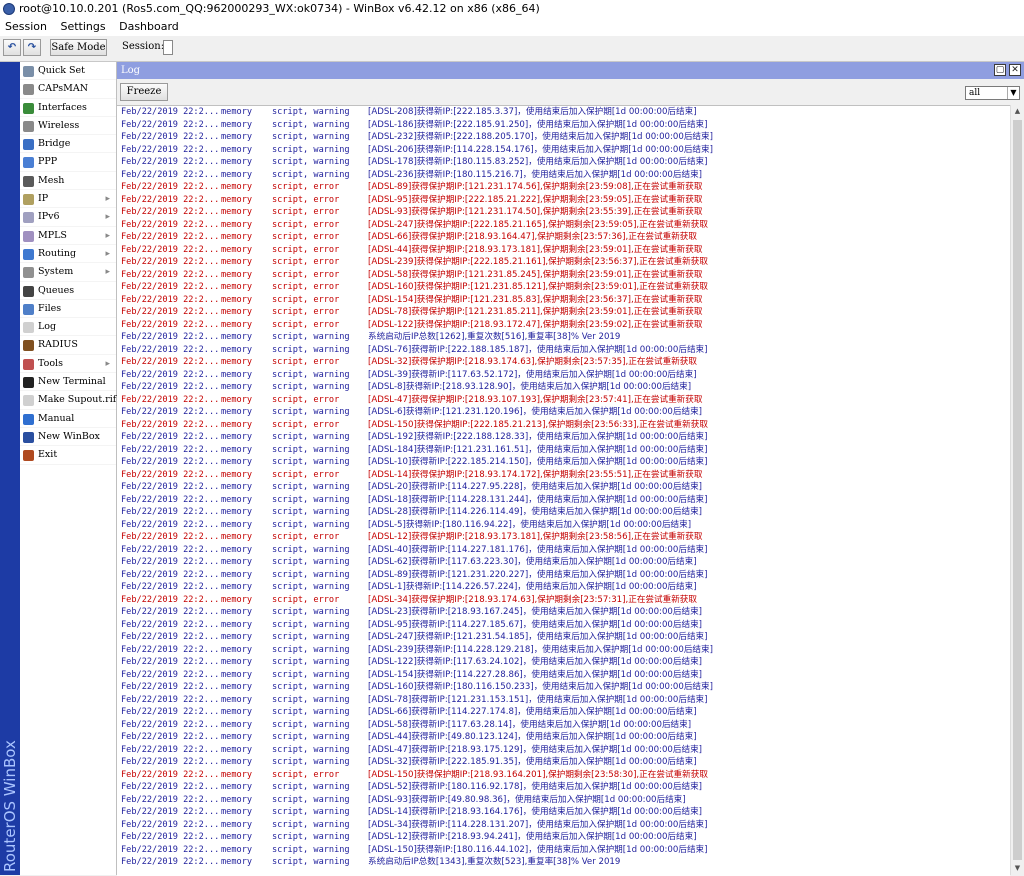 The height and width of the screenshot is (876, 1024). Describe the element at coordinates (68, 236) in the screenshot. I see `sidebar-item-mpls: MPLS ▸` at that location.